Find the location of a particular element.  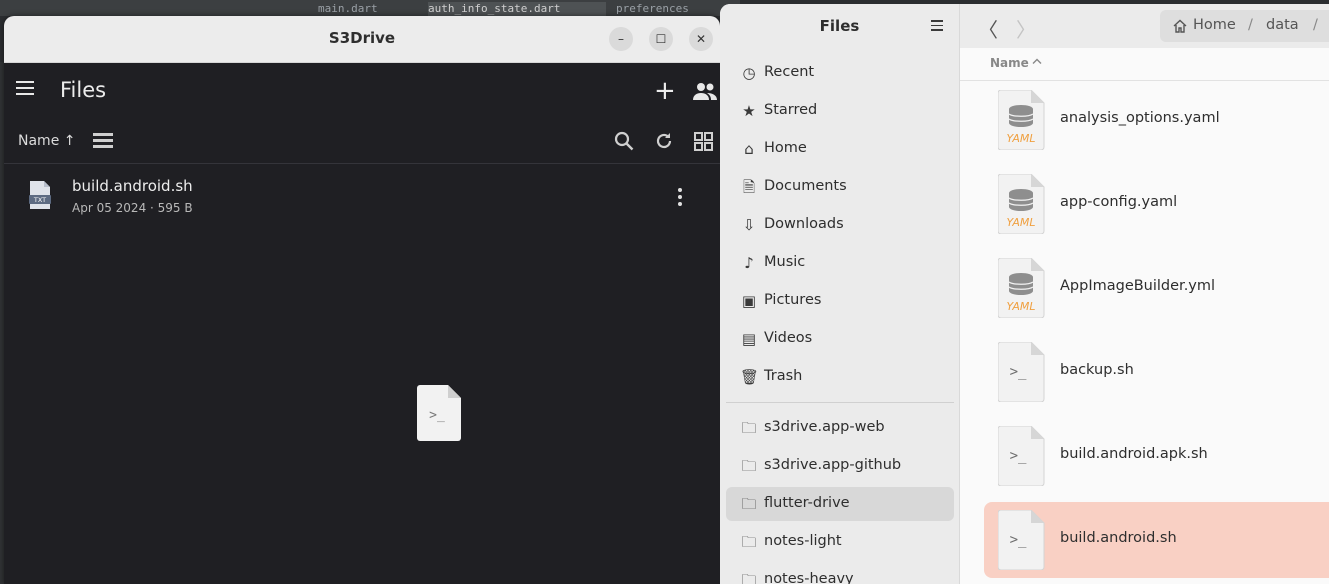

sidebar-bookmark-s3drive-app-web: 🗀 s3drive.app-web is located at coordinates (840, 428).